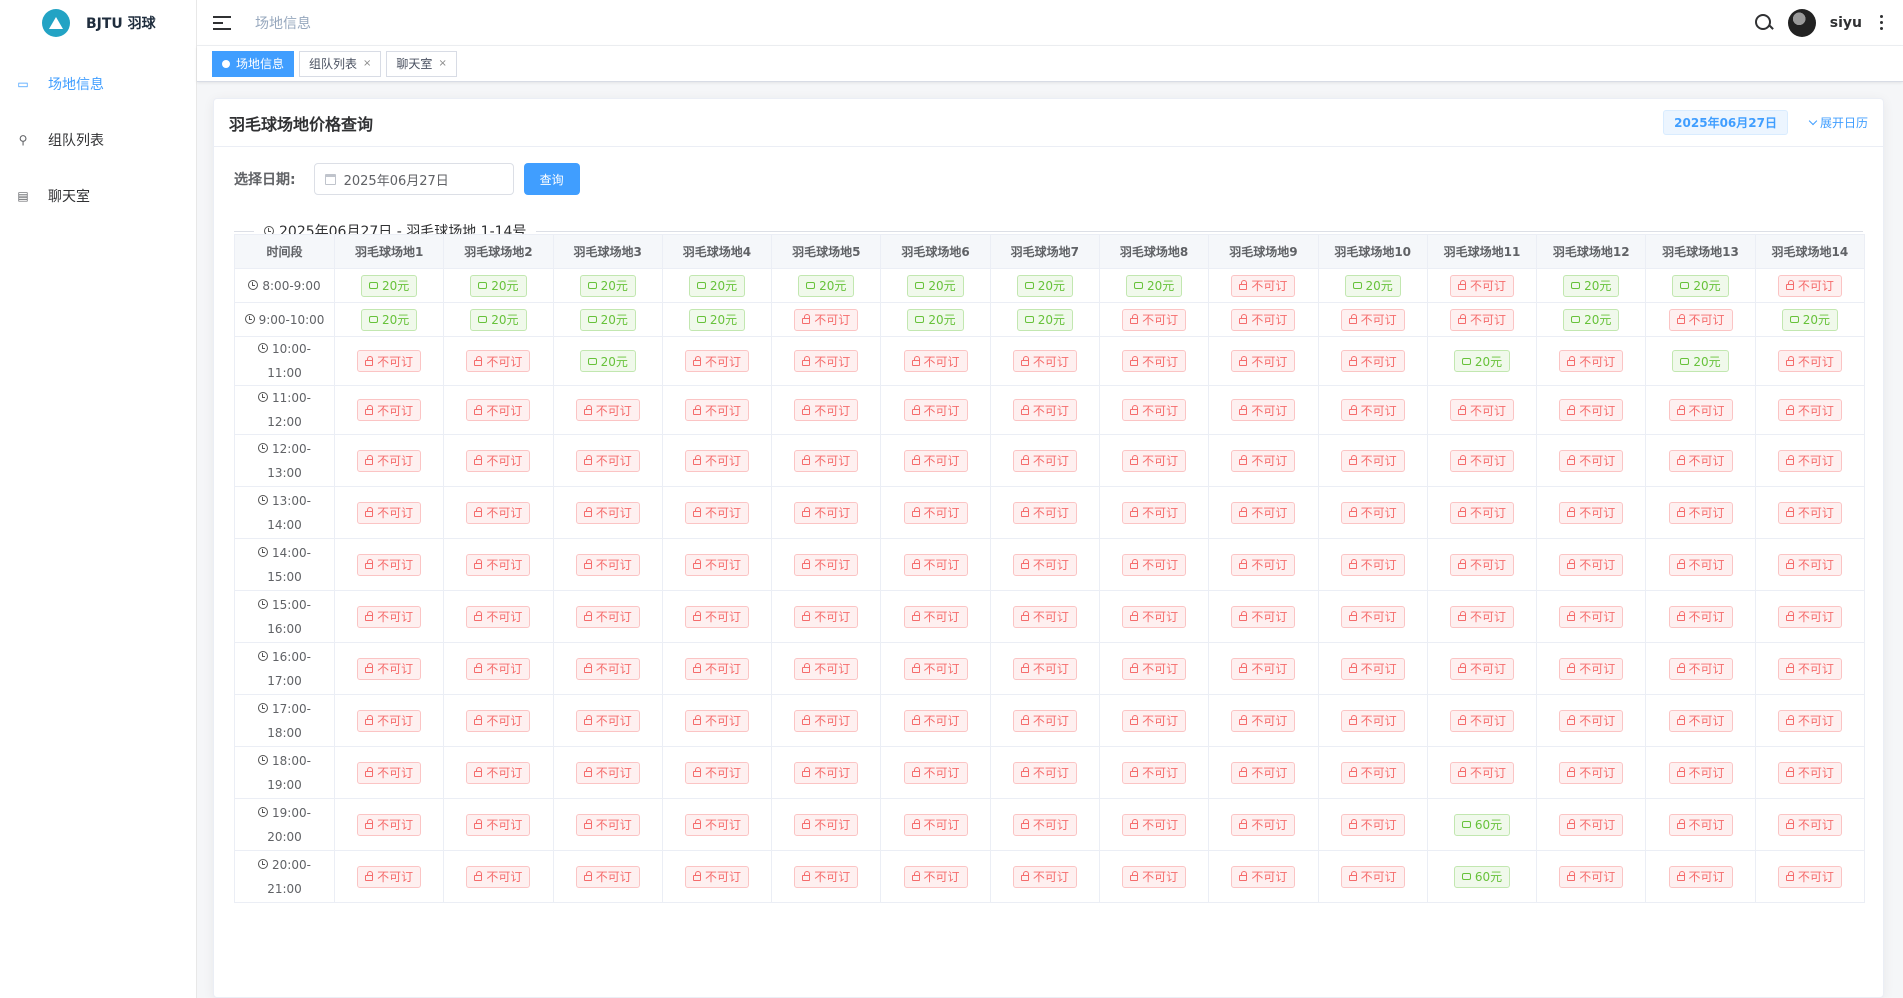  What do you see at coordinates (222, 22) in the screenshot?
I see `hamburger-icon` at bounding box center [222, 22].